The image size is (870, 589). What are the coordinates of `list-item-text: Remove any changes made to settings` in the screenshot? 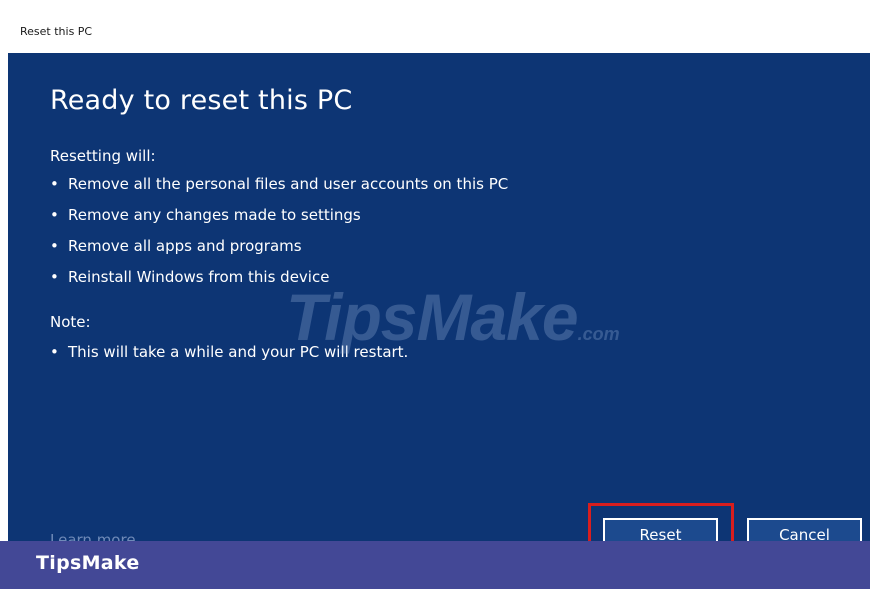 It's located at (214, 215).